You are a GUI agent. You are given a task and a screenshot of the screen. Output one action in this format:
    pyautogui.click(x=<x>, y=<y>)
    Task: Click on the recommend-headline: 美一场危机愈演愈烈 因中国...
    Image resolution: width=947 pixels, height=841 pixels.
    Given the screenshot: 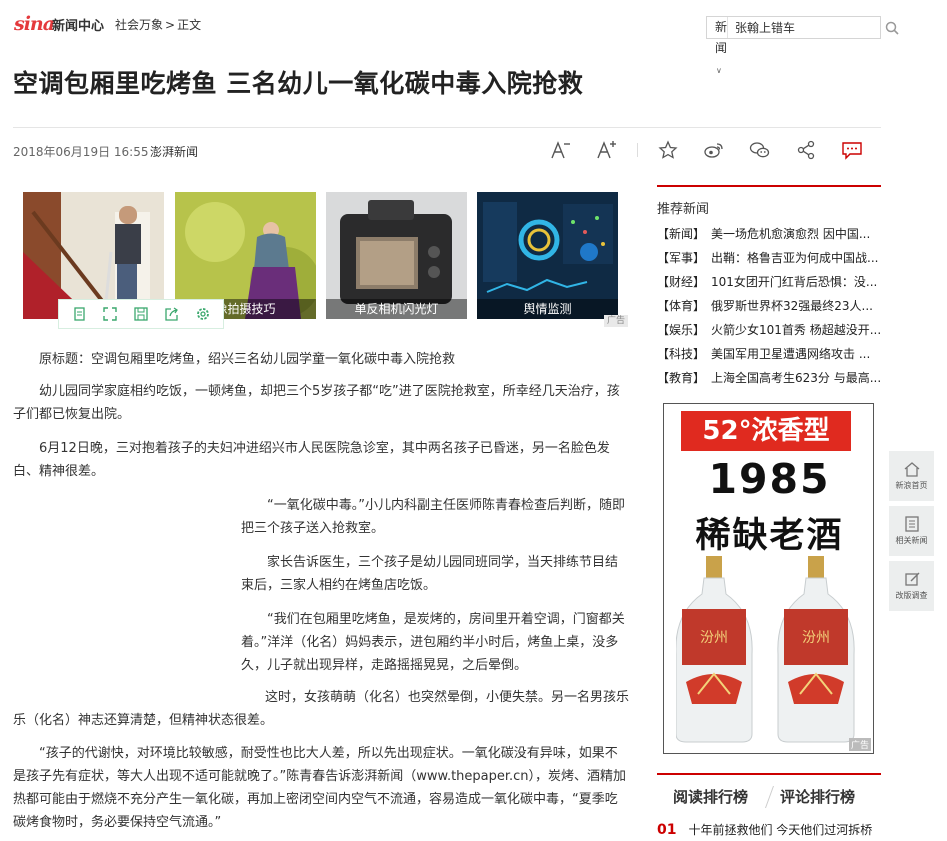 What is the action you would take?
    pyautogui.click(x=790, y=234)
    